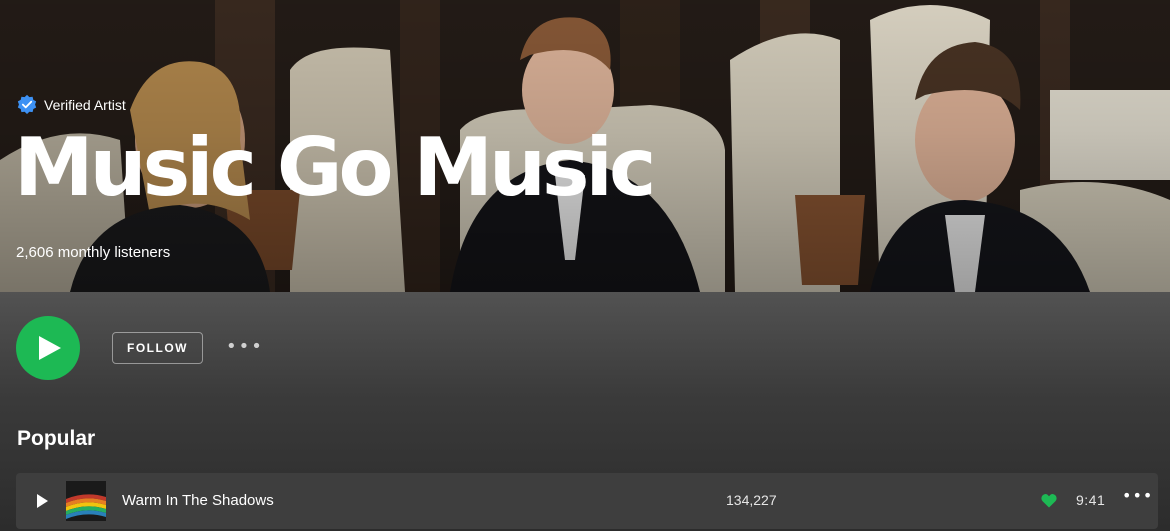 The height and width of the screenshot is (531, 1170). Describe the element at coordinates (198, 500) in the screenshot. I see `track-title: Warm In The Shadows` at that location.